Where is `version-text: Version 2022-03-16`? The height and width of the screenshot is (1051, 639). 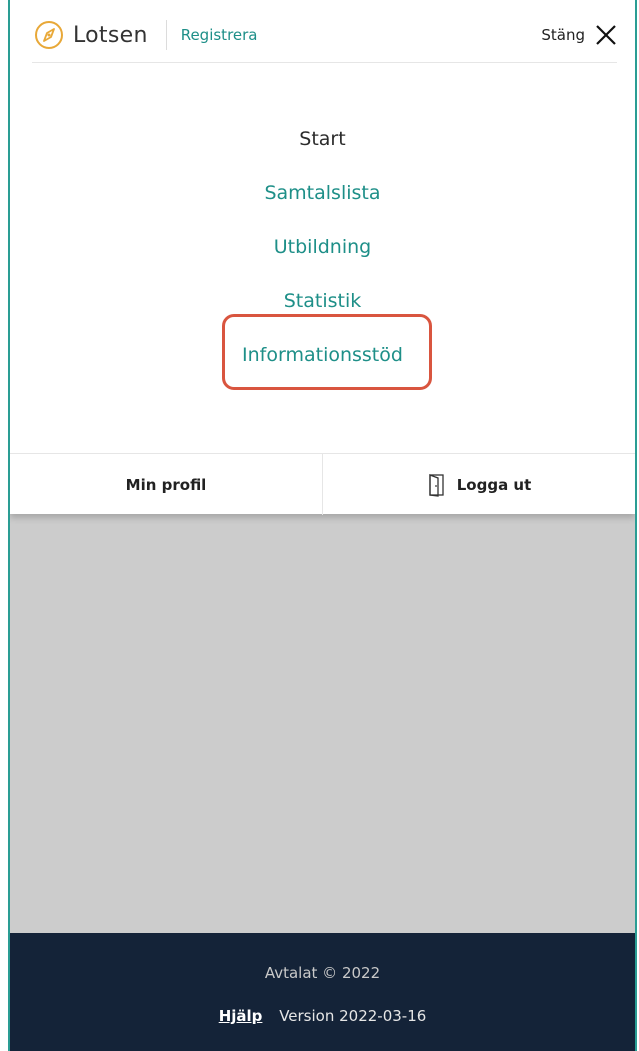 version-text: Version 2022-03-16 is located at coordinates (353, 1016).